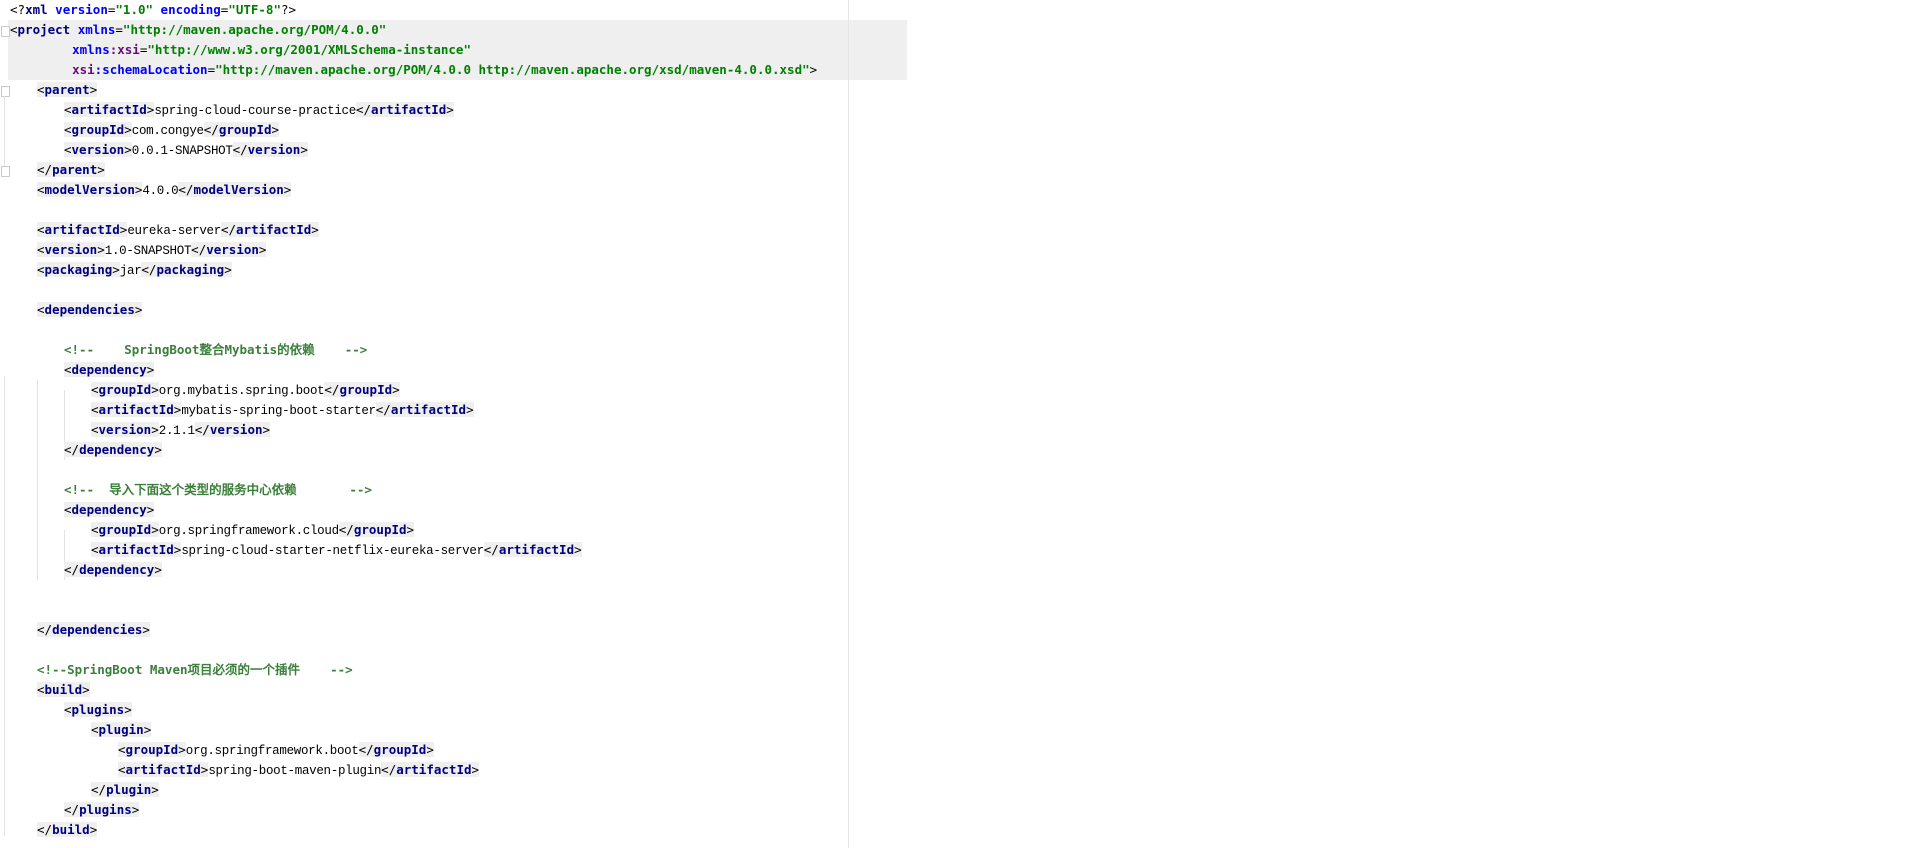 The image size is (1914, 848). Describe the element at coordinates (172, 130) in the screenshot. I see `code-line: <groupId>com.congye</groupId>` at that location.